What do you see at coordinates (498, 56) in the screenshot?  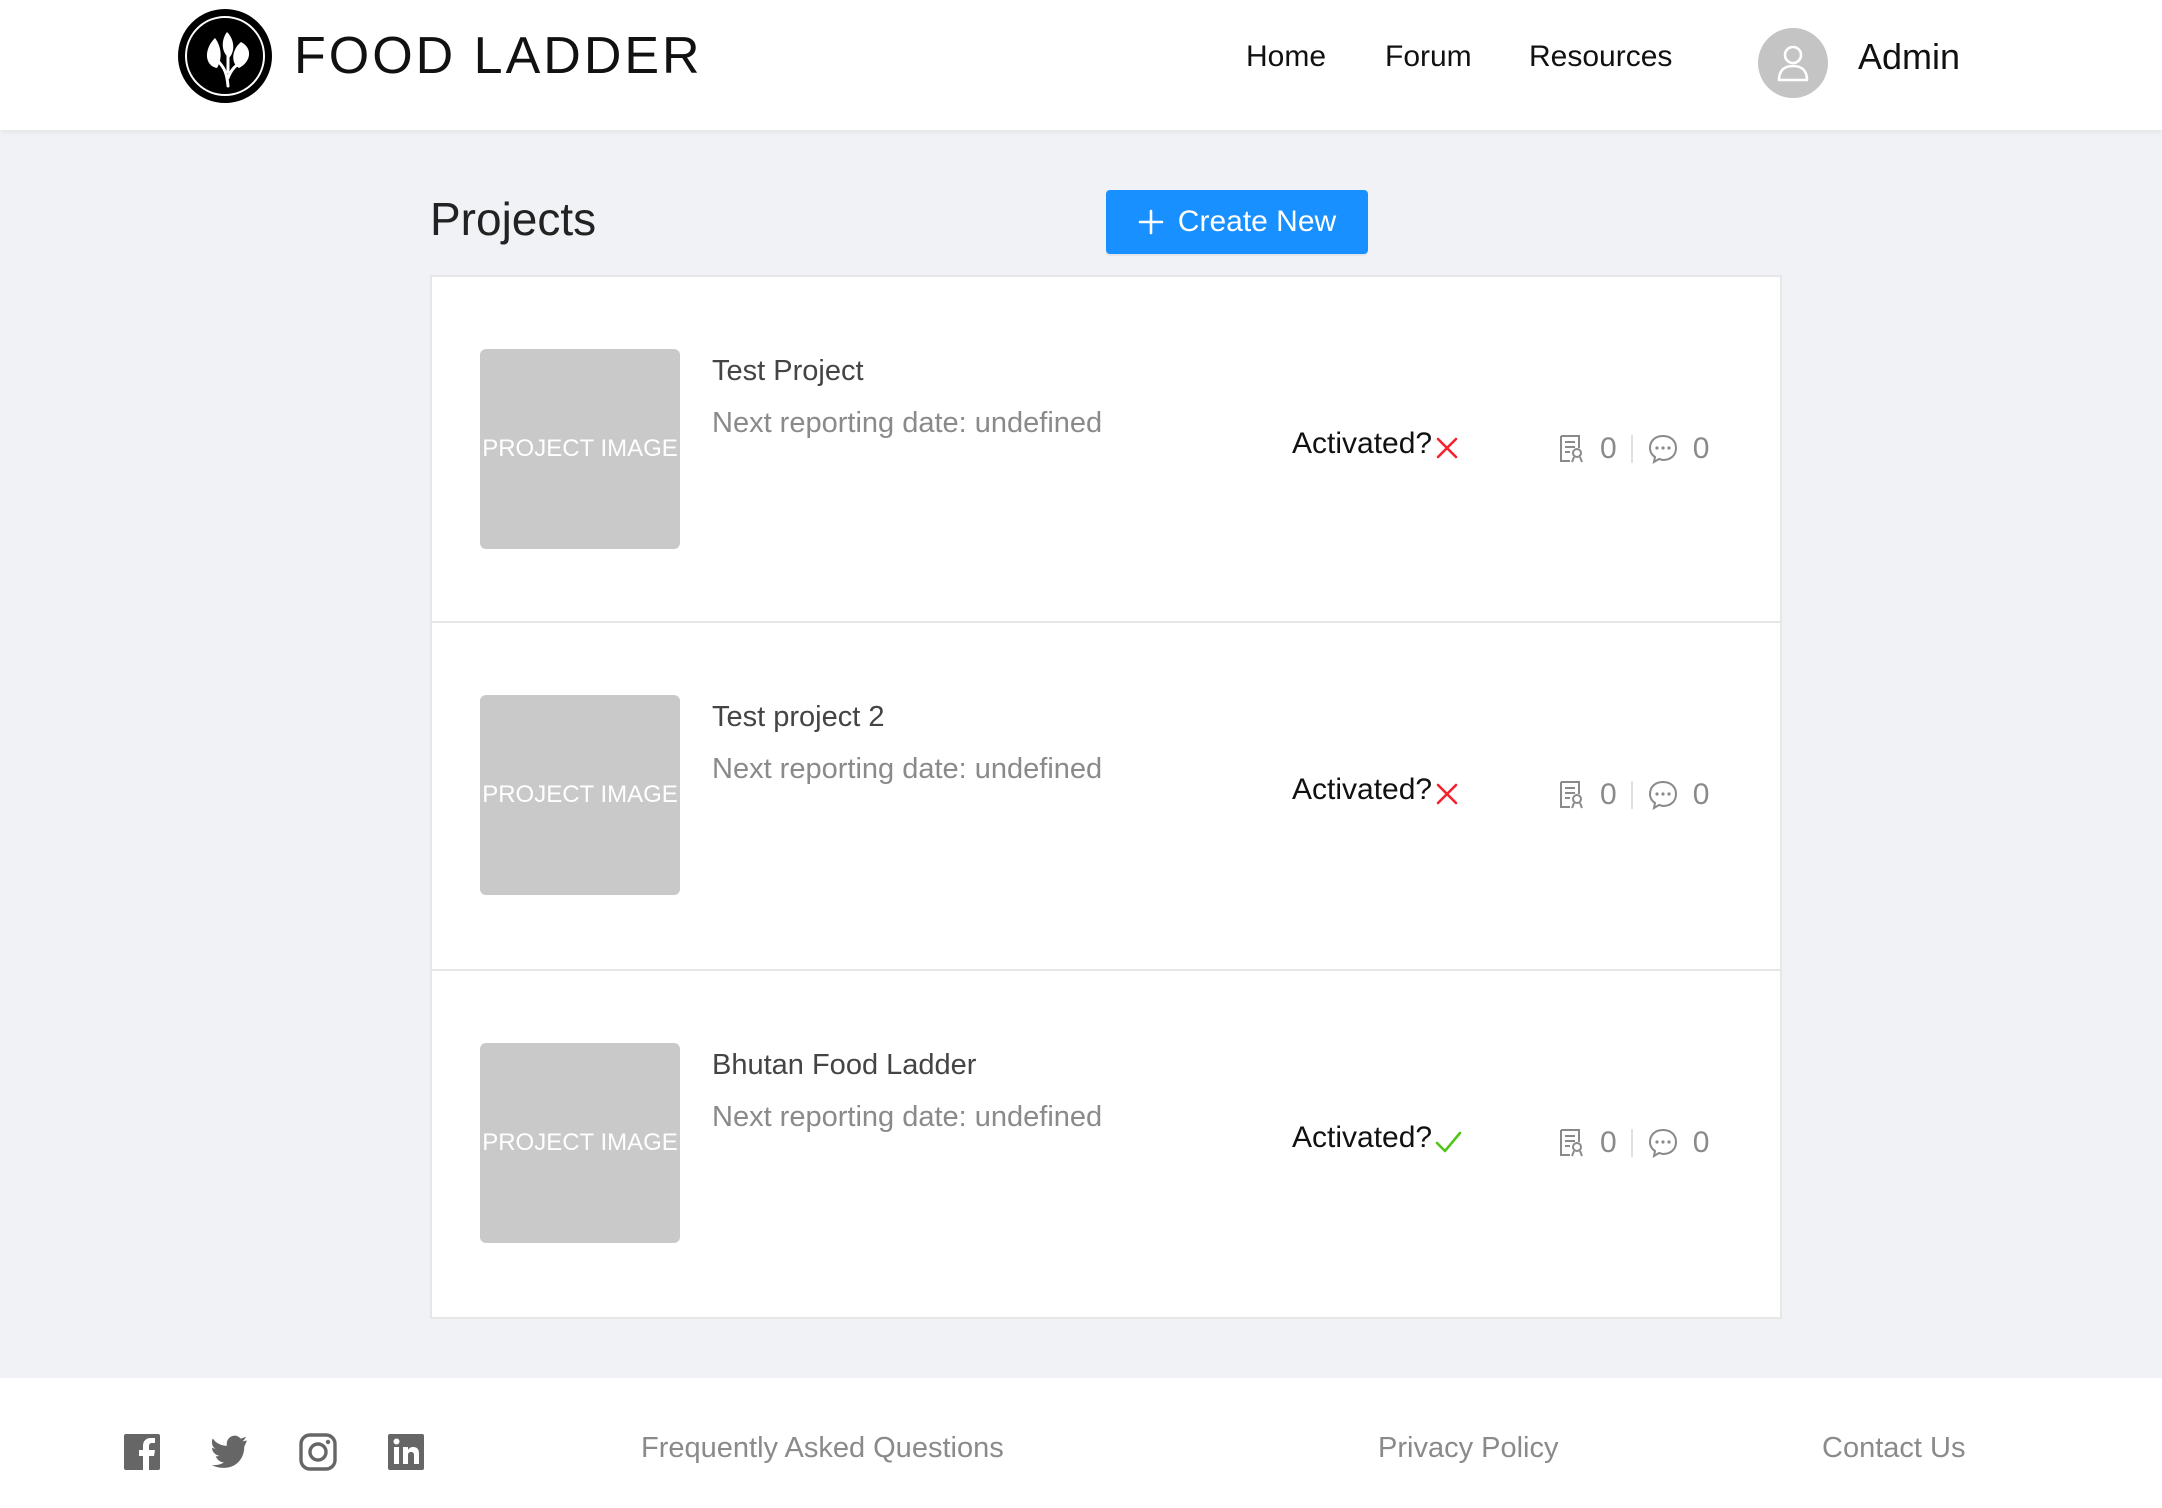 I see `brand-name: FOOD LADDER` at bounding box center [498, 56].